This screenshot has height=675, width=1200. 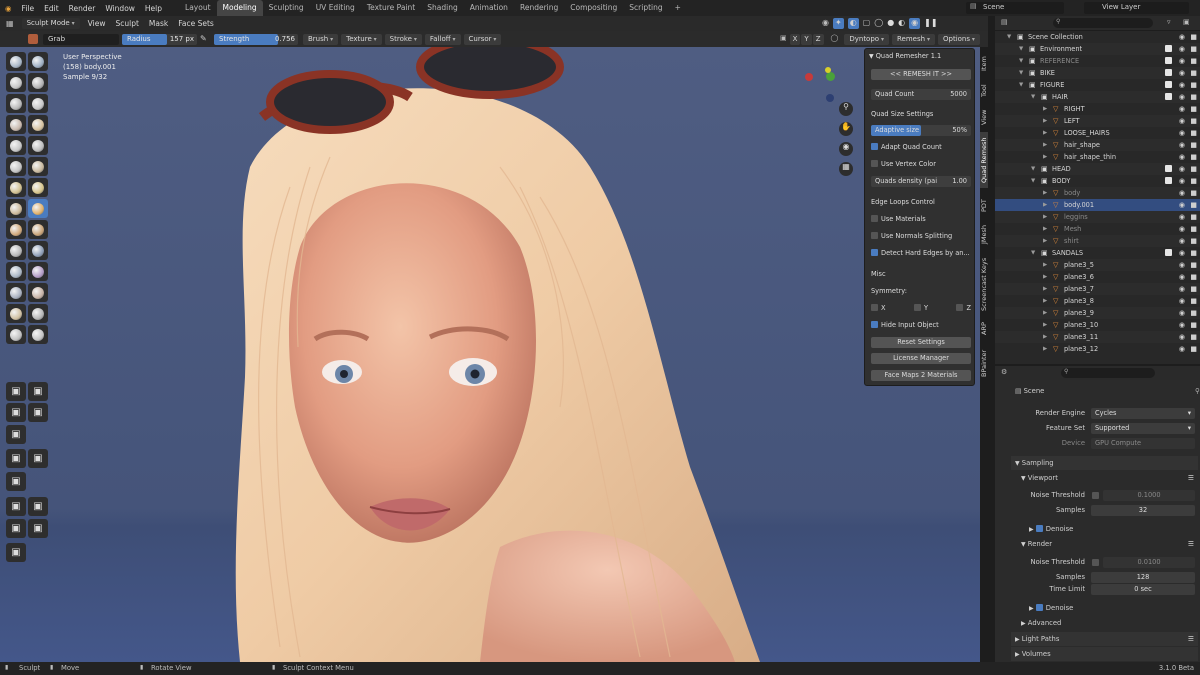 I want to click on viewport-denoise-row: ▶ Denoise, so click(x=1114, y=529).